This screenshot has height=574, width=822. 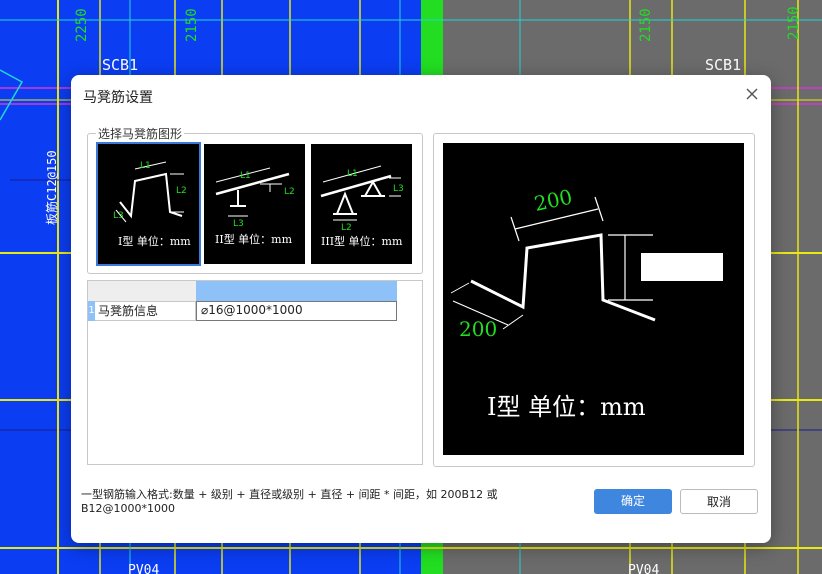 I want to click on cyan-shape, so click(x=12, y=95).